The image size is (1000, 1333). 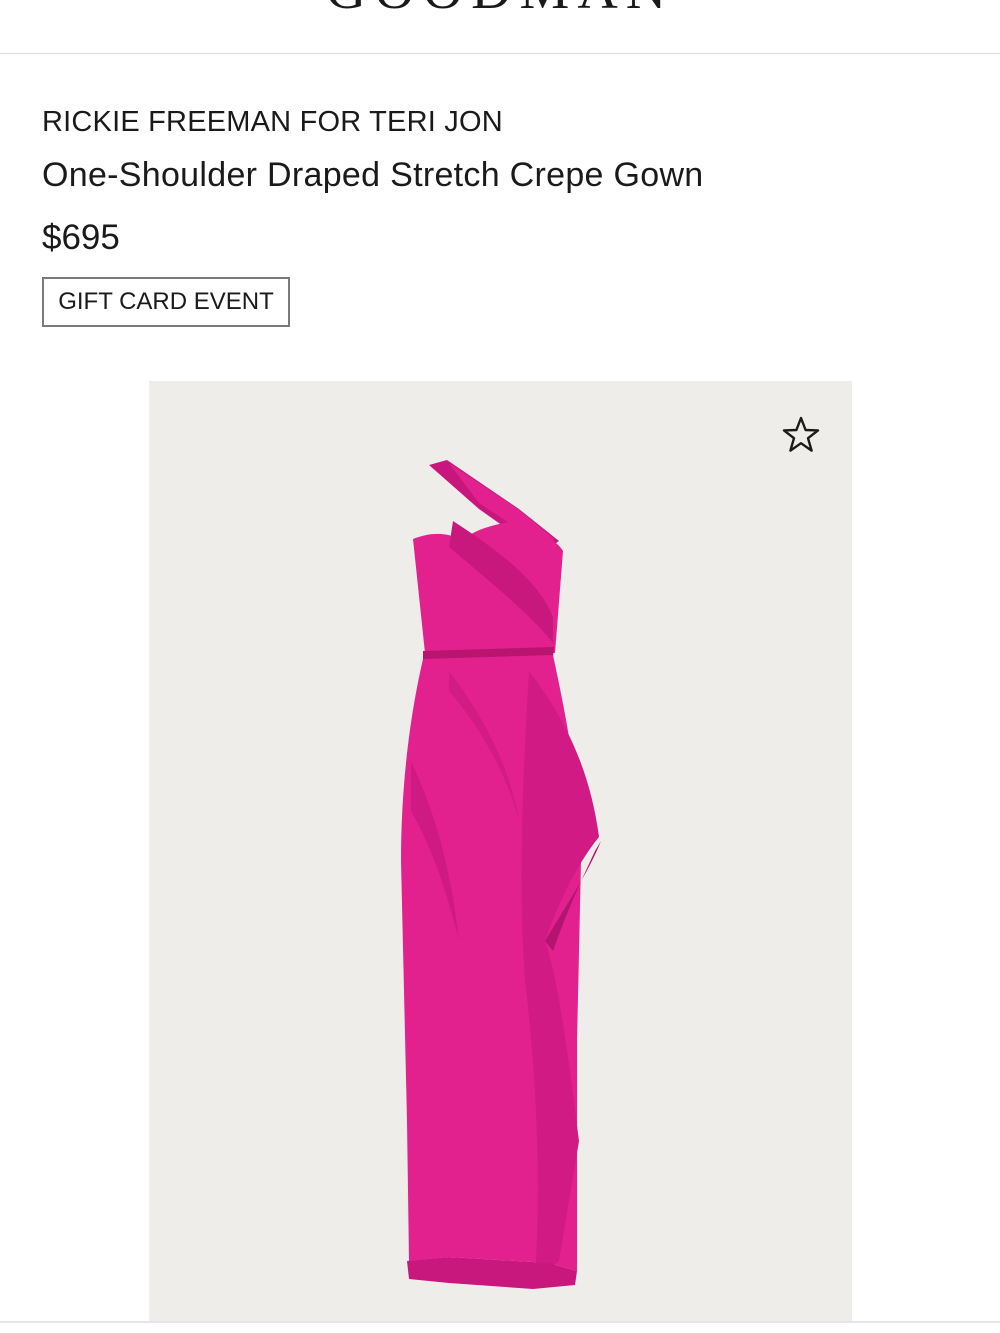 I want to click on product-brand: RICKIE FREEMAN FOR TERI JON, so click(x=272, y=122).